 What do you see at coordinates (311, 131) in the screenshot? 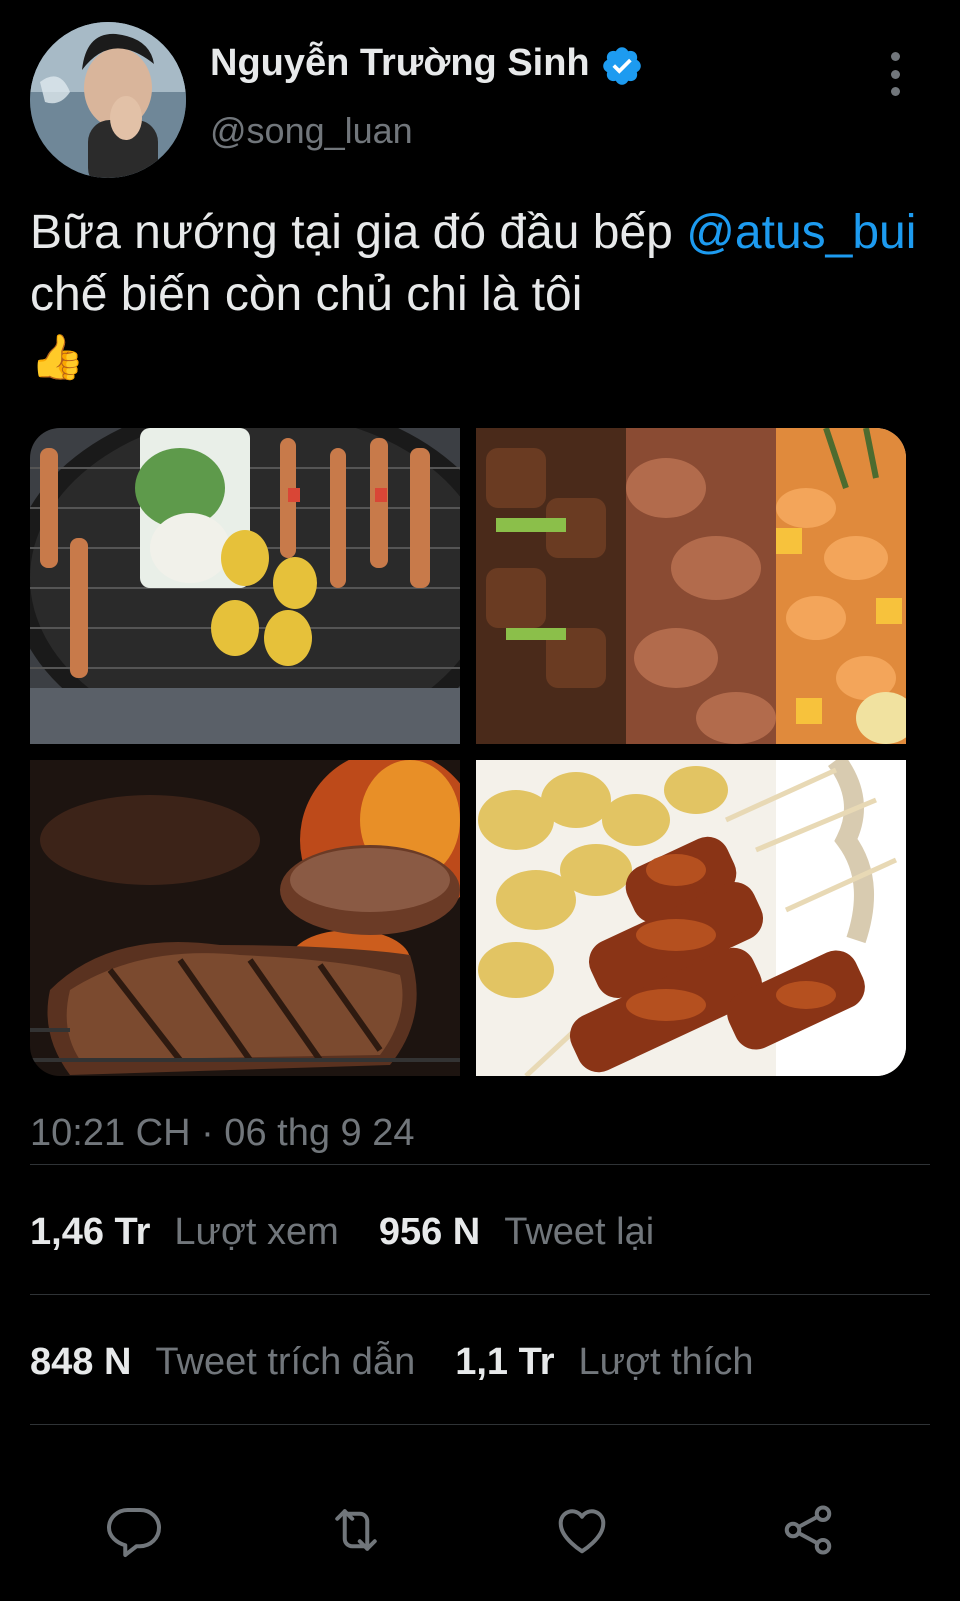
I see `author-handle: @song_luan` at bounding box center [311, 131].